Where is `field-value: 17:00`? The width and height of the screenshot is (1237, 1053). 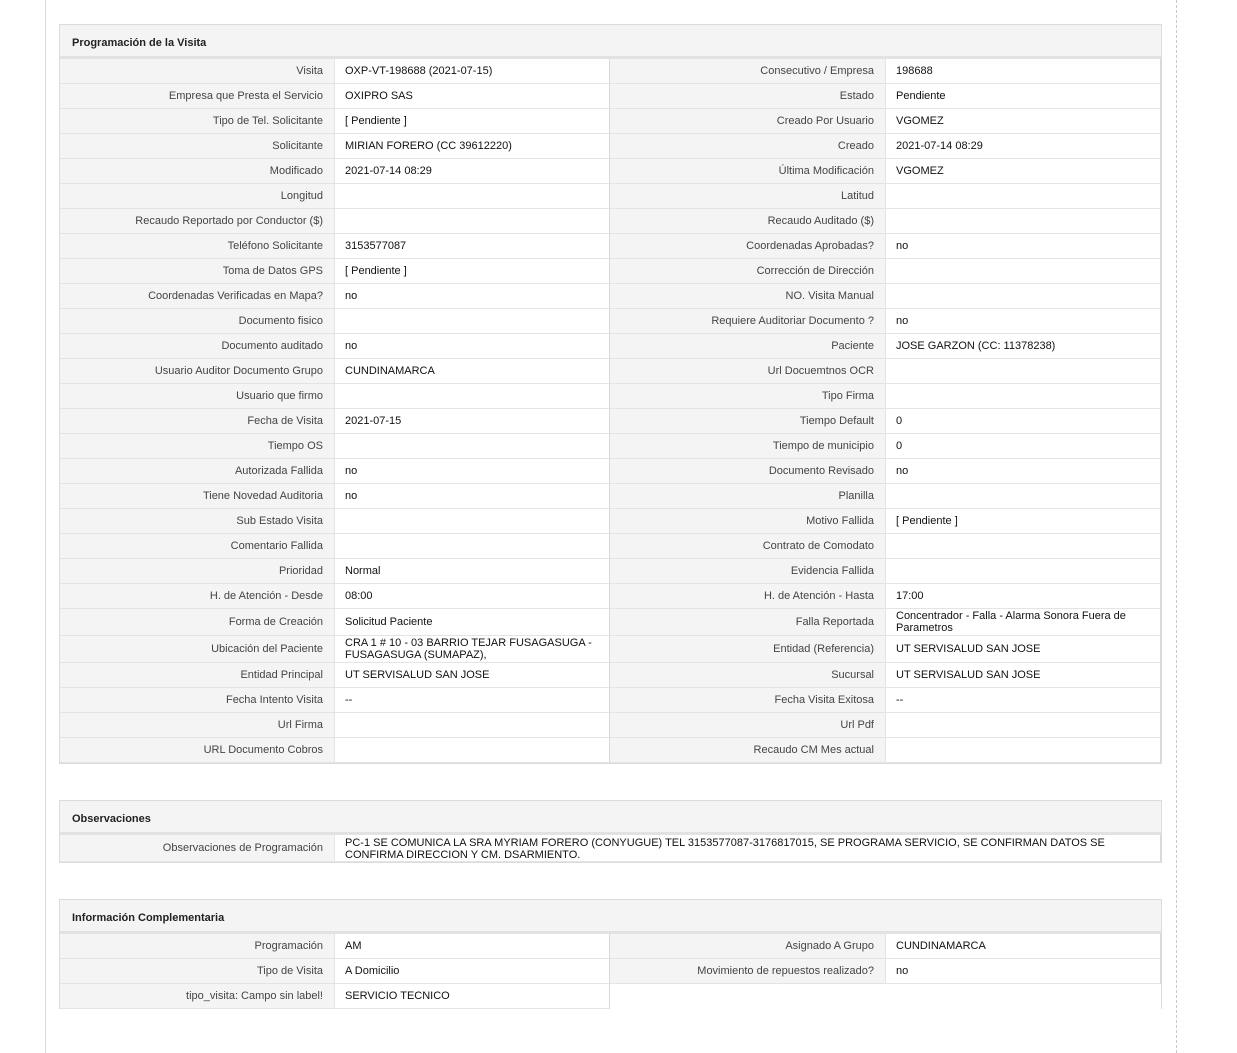
field-value: 17:00 is located at coordinates (1023, 596).